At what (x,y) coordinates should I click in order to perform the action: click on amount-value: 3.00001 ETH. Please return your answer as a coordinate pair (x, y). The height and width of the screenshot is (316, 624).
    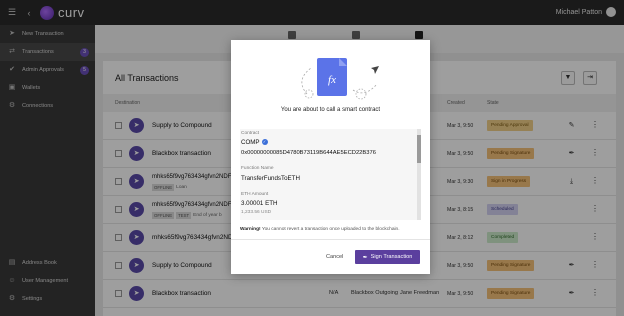
    Looking at the image, I should click on (259, 203).